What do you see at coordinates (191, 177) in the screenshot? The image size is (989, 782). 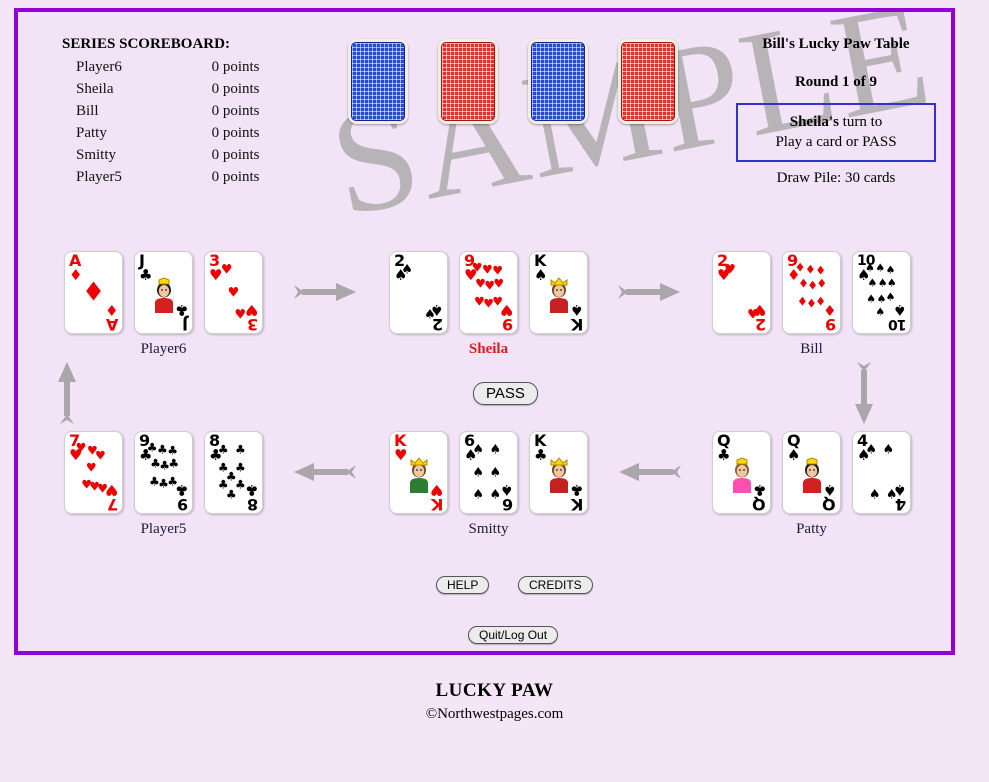 I see `scoreboard-row: Player5 0 points` at bounding box center [191, 177].